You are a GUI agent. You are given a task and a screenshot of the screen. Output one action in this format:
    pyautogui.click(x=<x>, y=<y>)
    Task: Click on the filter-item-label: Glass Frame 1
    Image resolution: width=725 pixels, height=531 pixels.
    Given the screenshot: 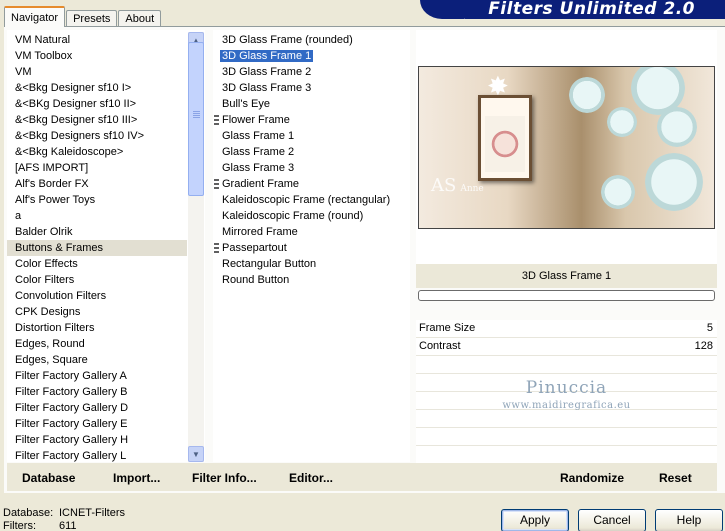 What is the action you would take?
    pyautogui.click(x=258, y=136)
    